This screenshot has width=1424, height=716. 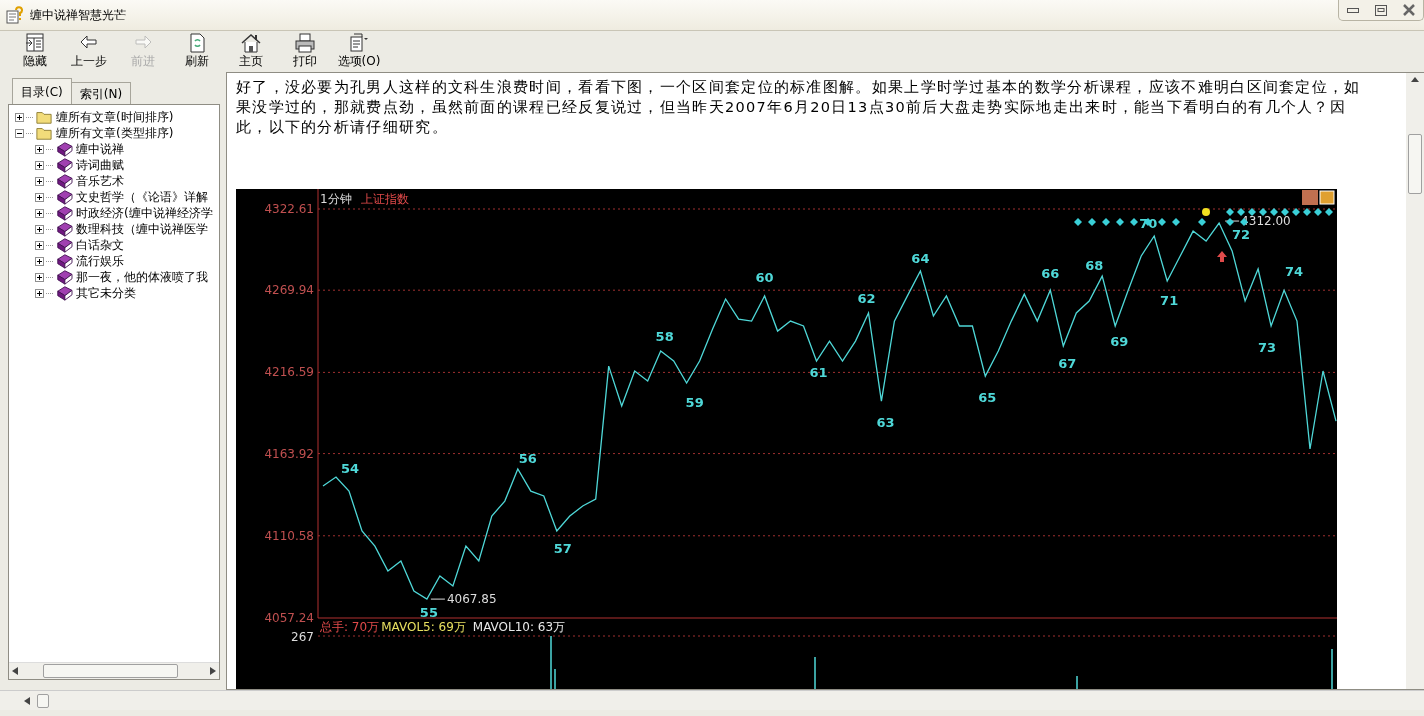 I want to click on toolbar-button: 上一步, so click(x=89, y=50).